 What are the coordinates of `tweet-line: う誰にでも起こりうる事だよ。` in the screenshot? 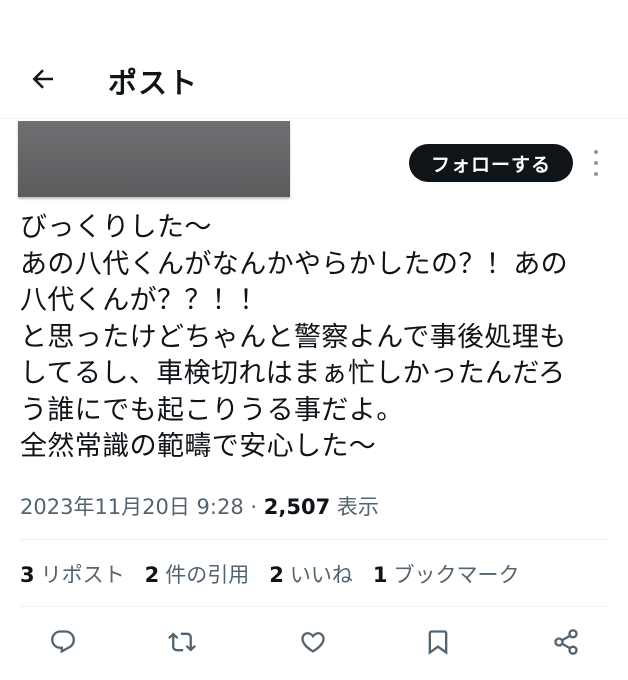 It's located at (212, 410).